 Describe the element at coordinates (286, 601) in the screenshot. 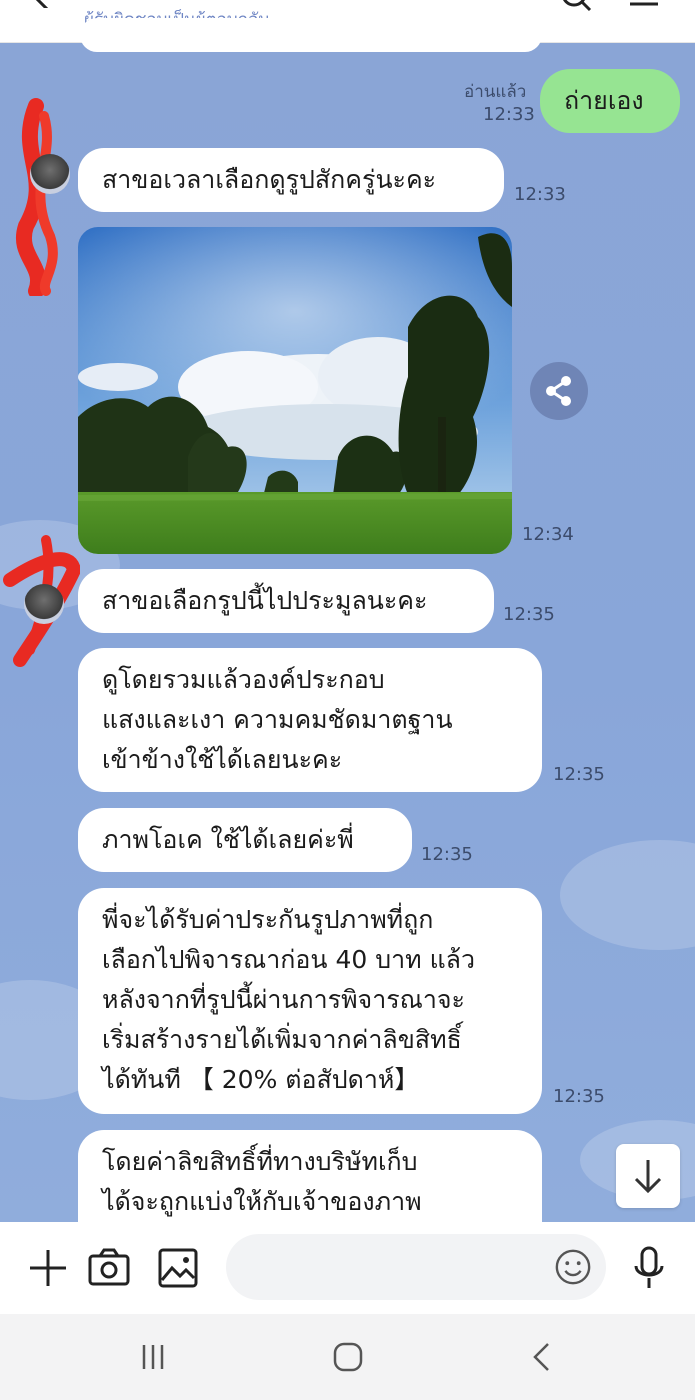

I see `received-message-bubble: สาขอเลือกรูปนี้ไปประมูลนะคะ` at that location.